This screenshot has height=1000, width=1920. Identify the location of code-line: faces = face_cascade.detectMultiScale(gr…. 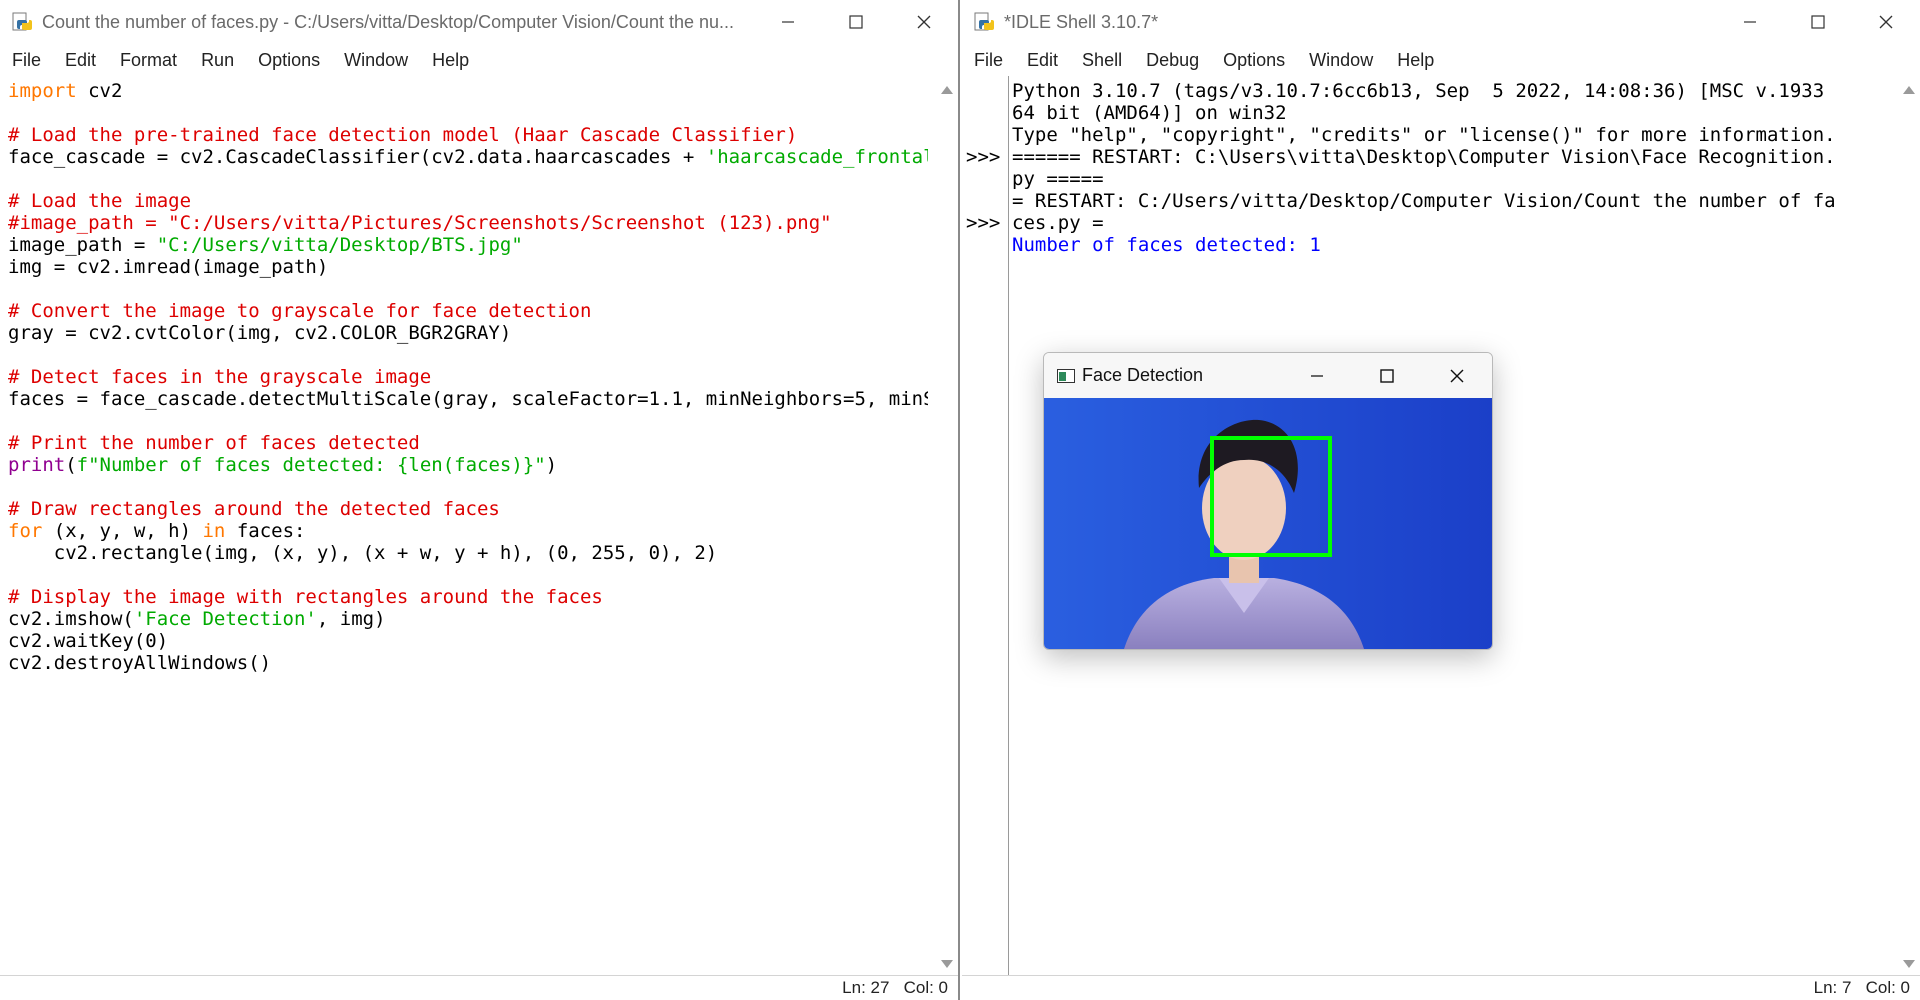
(468, 399).